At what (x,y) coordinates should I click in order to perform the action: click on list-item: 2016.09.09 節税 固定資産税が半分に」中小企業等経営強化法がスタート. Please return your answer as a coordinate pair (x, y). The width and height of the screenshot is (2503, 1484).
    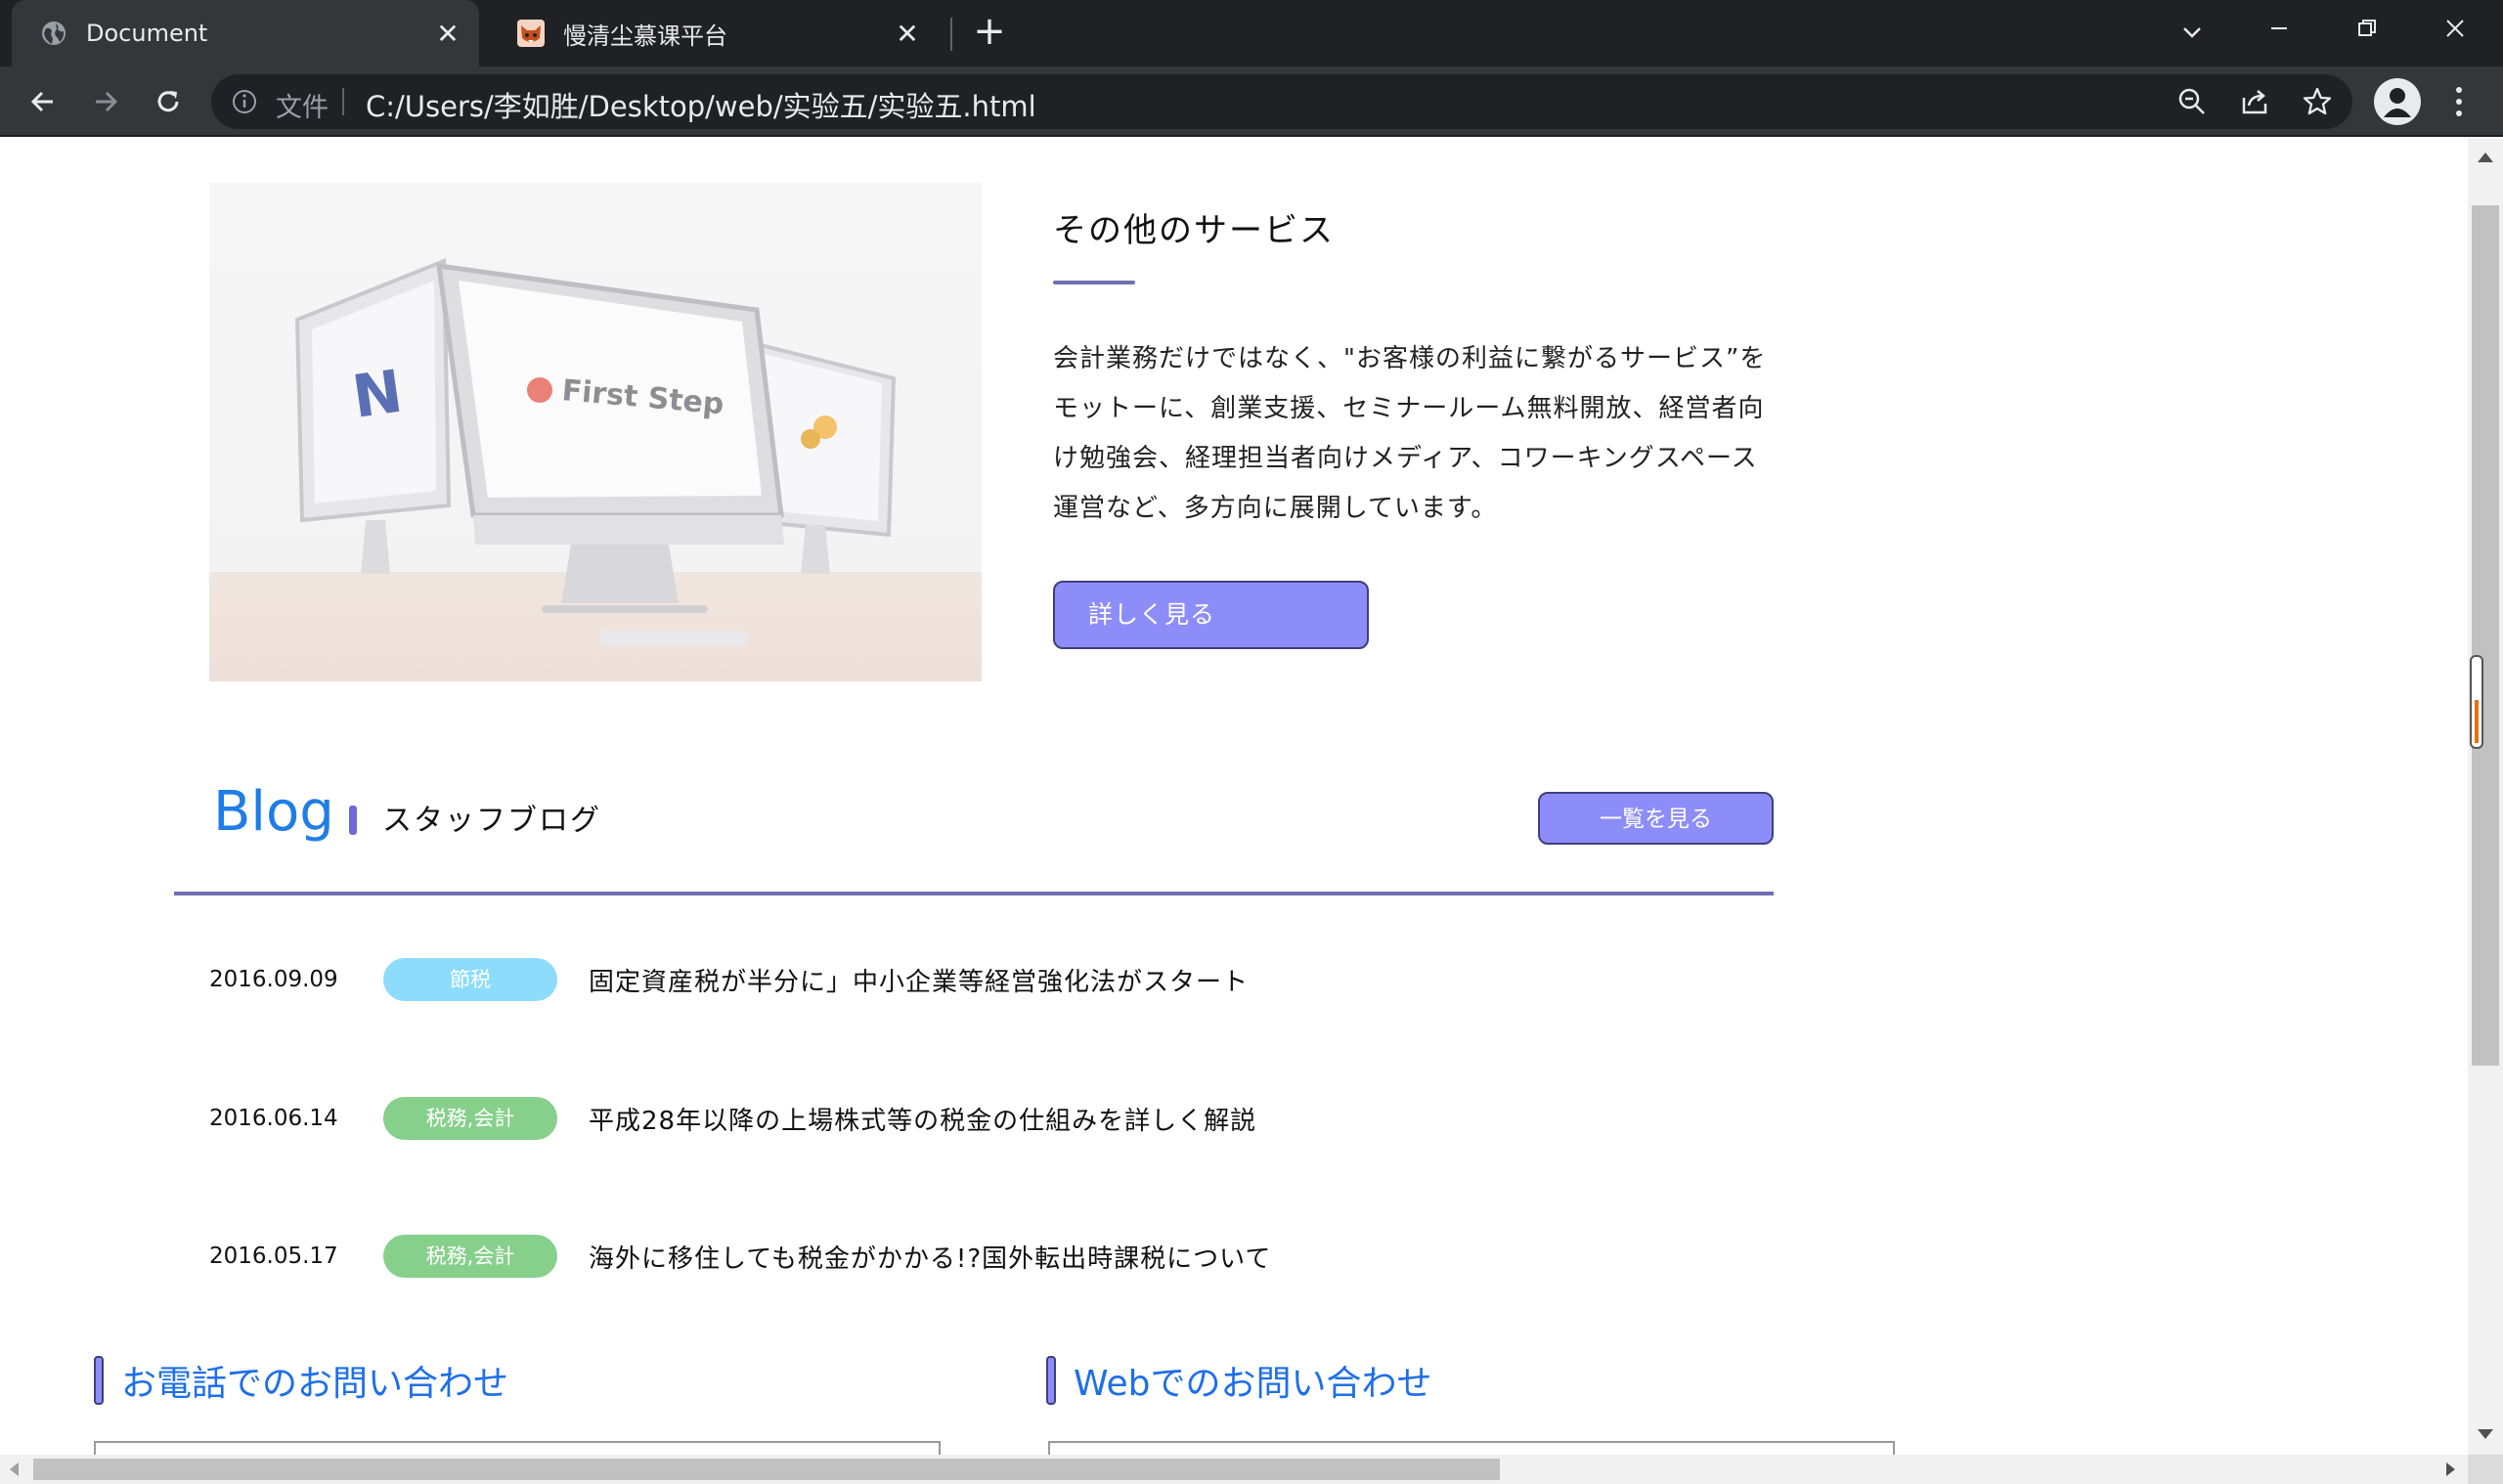
    Looking at the image, I should click on (729, 979).